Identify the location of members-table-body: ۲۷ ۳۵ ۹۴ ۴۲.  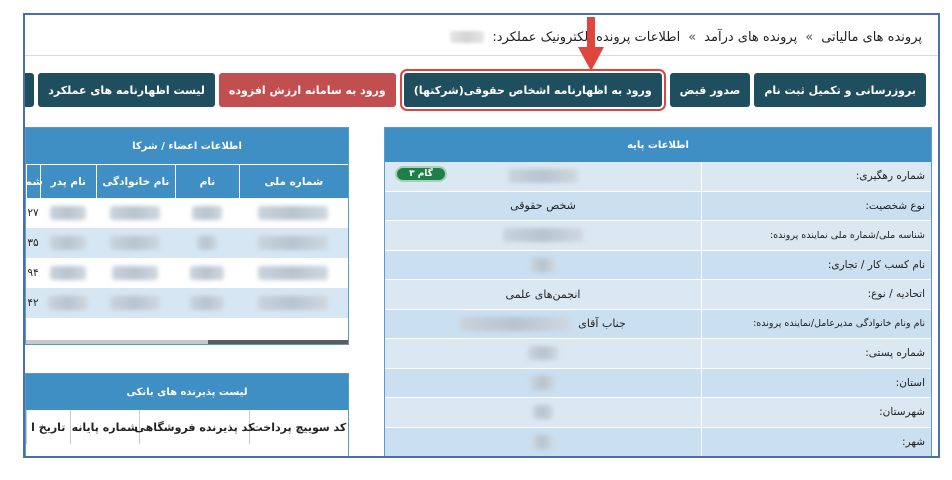
(187, 258).